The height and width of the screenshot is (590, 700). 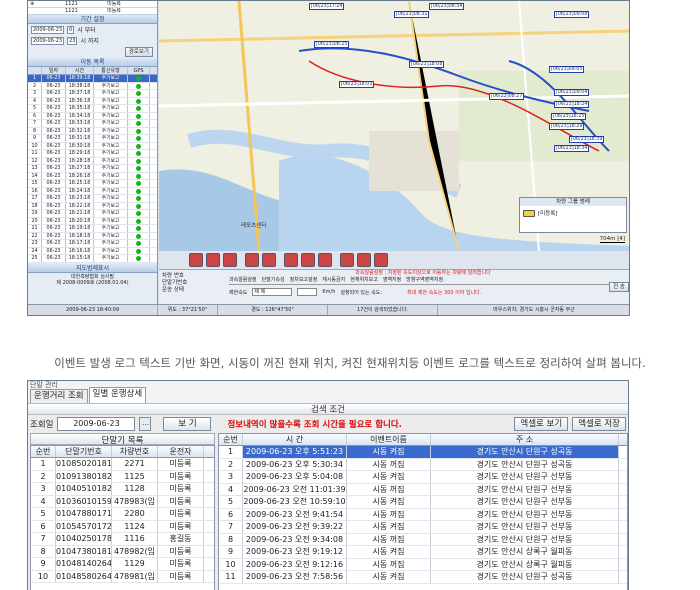 What do you see at coordinates (92, 124) in the screenshot?
I see `table-row: 7 06-23 18:33:18 주기보고` at bounding box center [92, 124].